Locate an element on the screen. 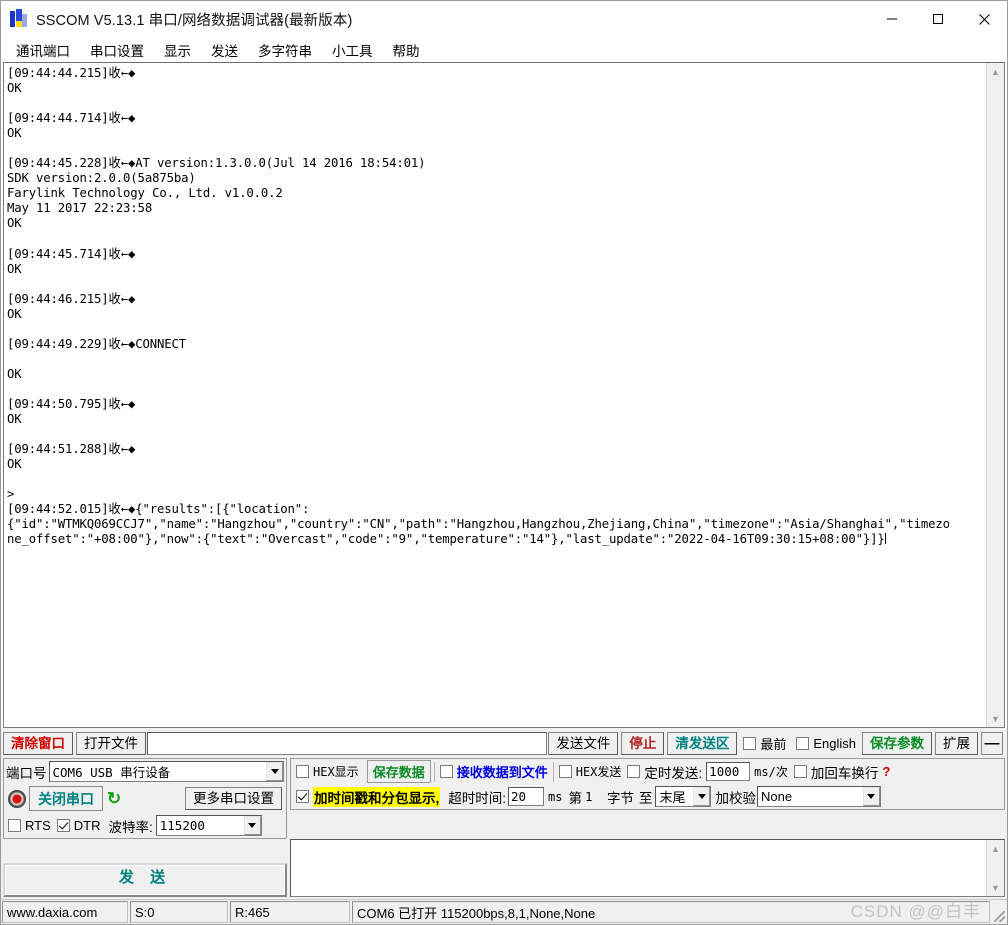 This screenshot has height=925, width=1008. to-label: 至 is located at coordinates (645, 798).